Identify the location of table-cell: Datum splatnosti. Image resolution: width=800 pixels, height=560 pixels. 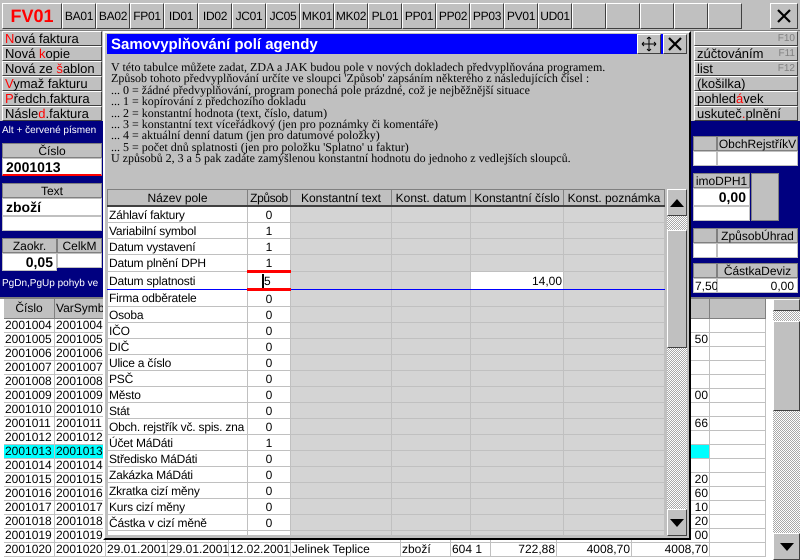
(178, 281).